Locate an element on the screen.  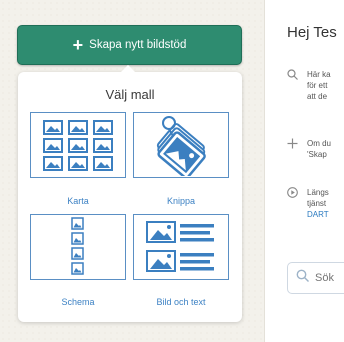
template-card-karta is located at coordinates (78, 145).